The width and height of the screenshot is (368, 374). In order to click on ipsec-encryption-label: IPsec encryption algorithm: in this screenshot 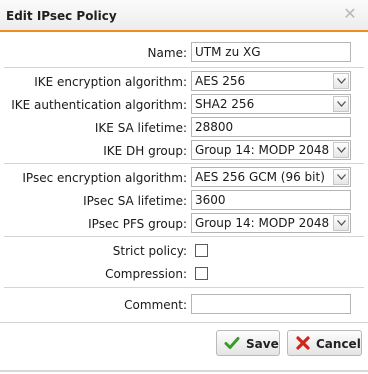, I will do `click(104, 178)`.